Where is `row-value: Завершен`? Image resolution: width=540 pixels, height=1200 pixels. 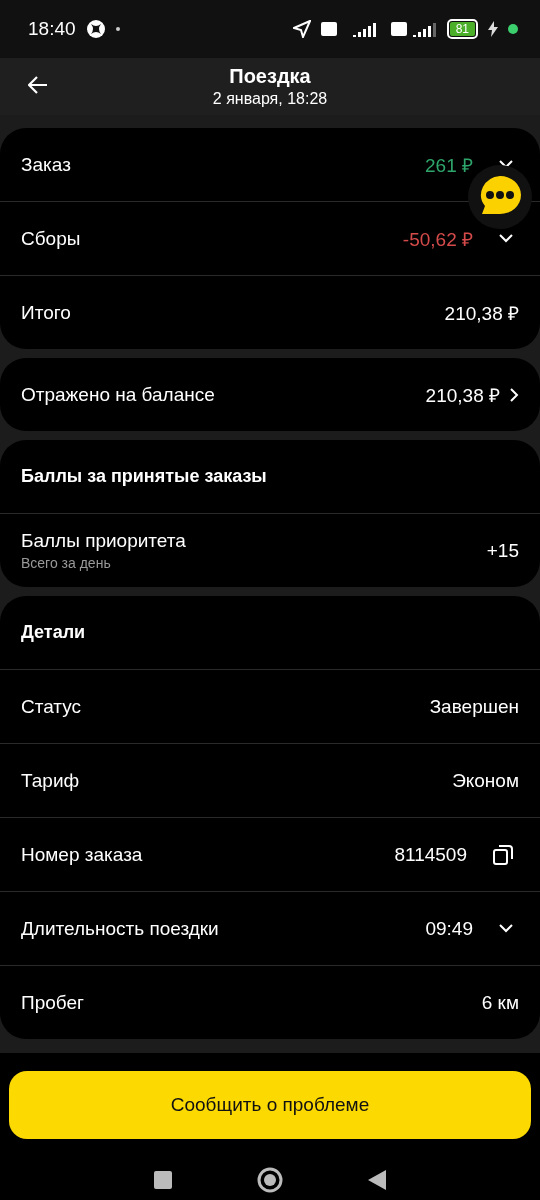
row-value: Завершен is located at coordinates (474, 706).